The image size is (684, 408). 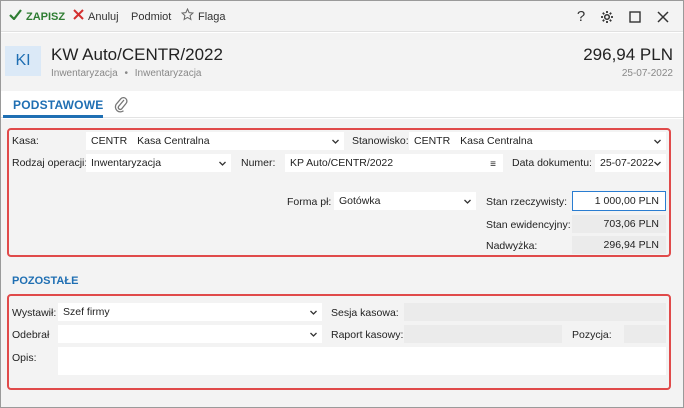 What do you see at coordinates (405, 201) in the screenshot?
I see `forma-platnosci-select: Gotówka` at bounding box center [405, 201].